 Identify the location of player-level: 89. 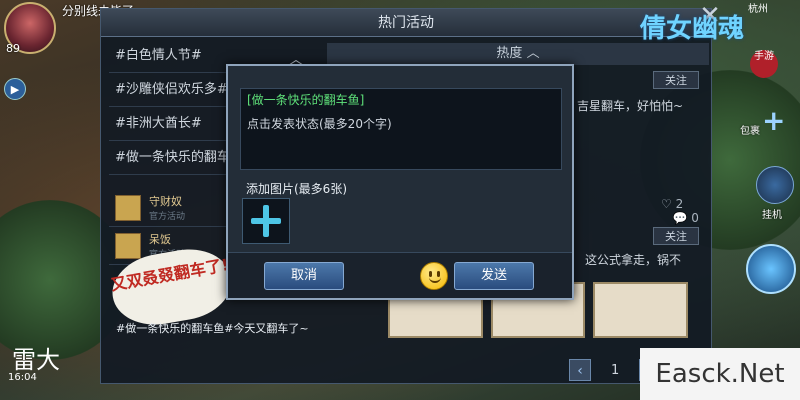
(13, 48).